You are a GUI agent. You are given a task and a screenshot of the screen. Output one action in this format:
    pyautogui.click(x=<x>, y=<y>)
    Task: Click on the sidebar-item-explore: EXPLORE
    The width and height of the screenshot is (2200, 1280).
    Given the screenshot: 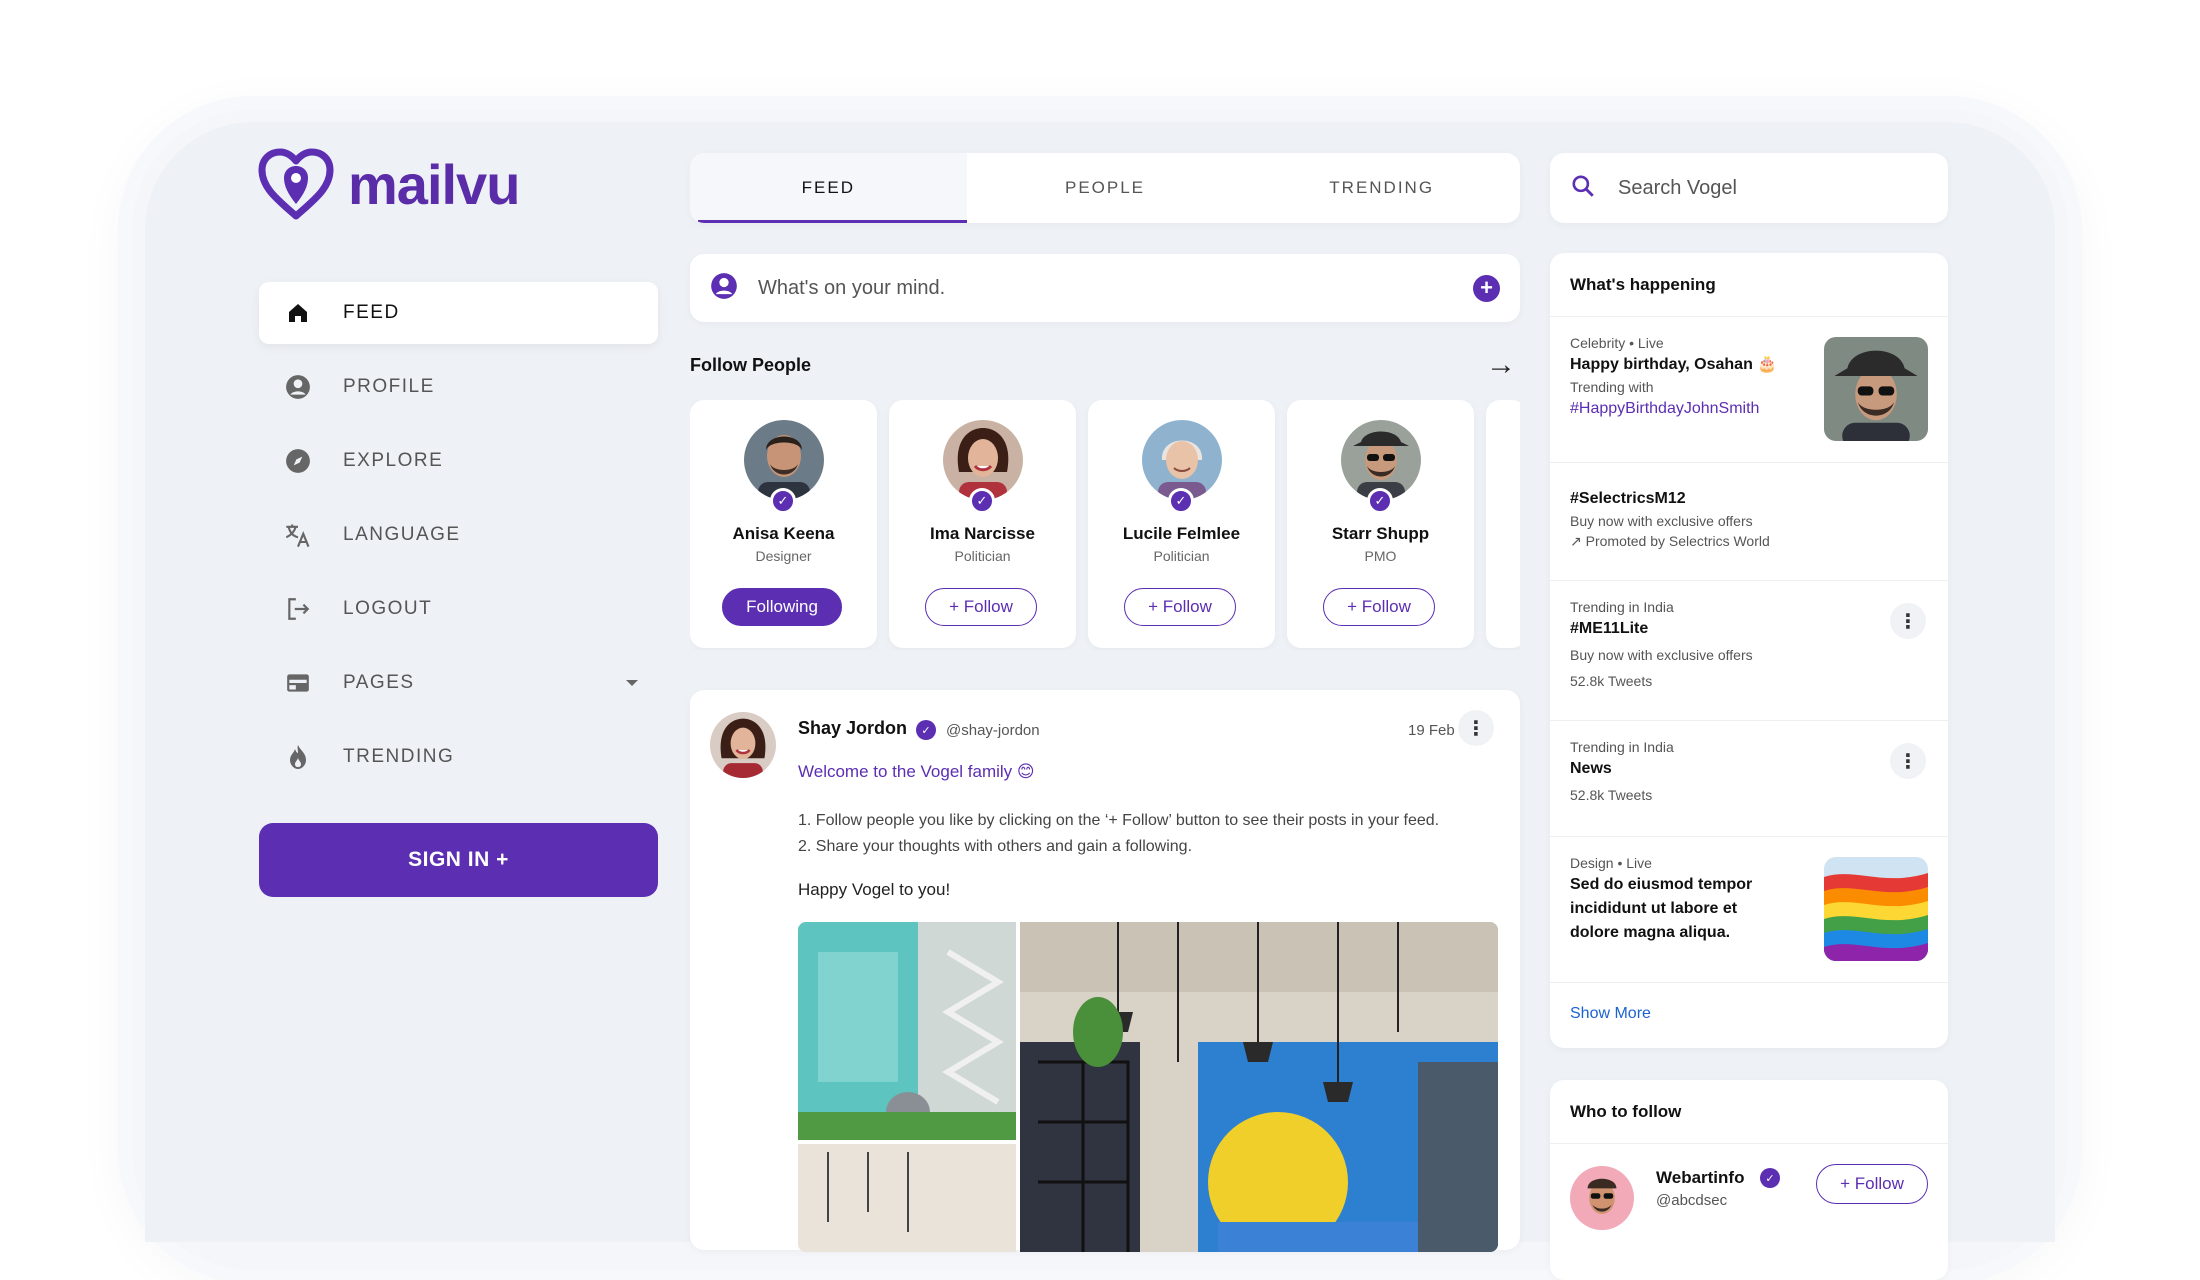 What is the action you would take?
    pyautogui.click(x=458, y=461)
    